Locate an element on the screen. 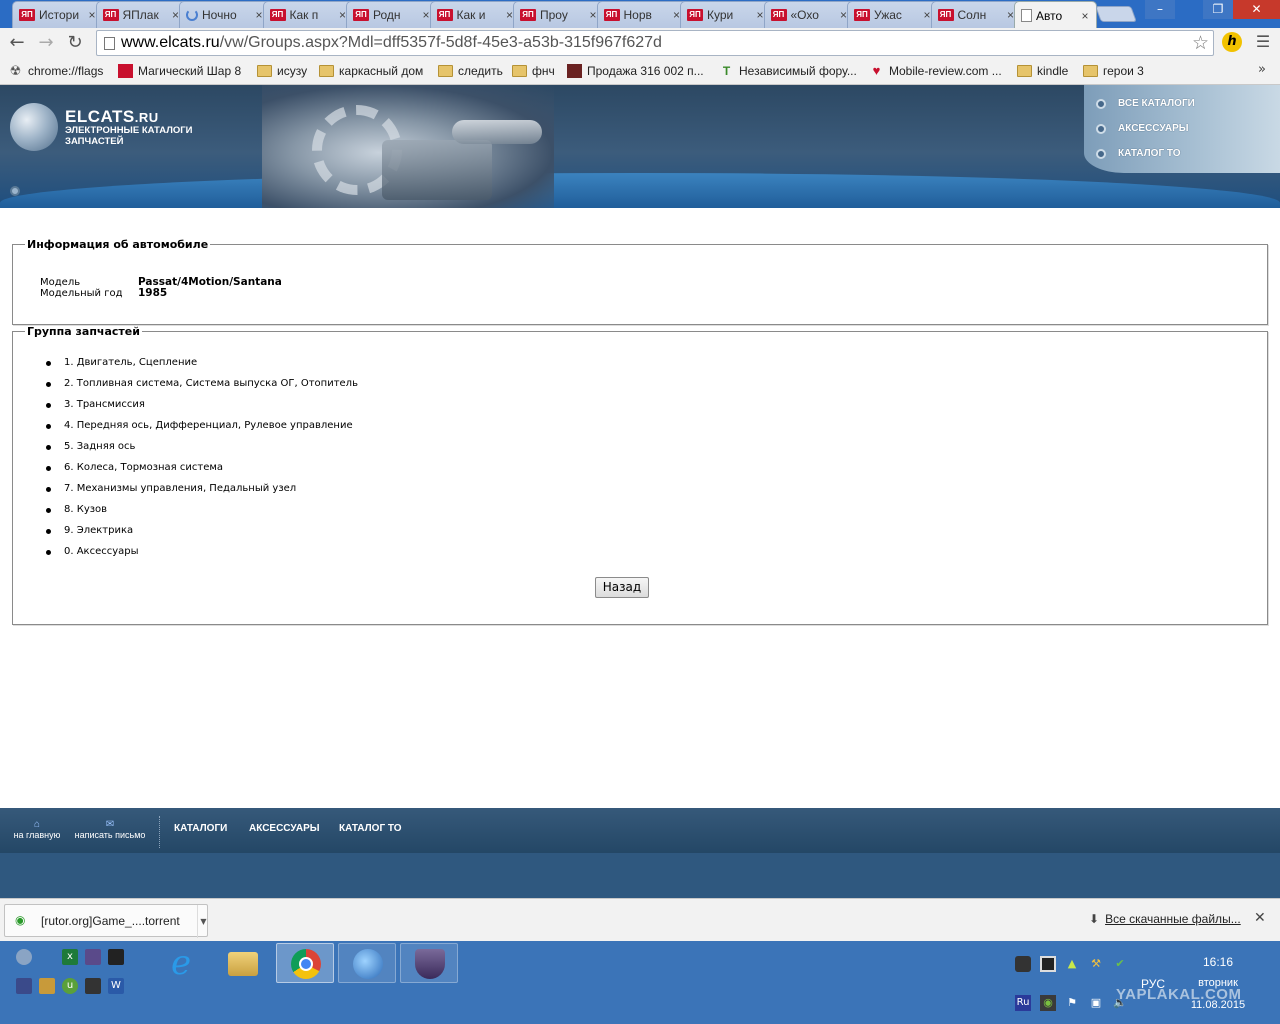 Image resolution: width=1280 pixels, height=1024 pixels. top-menu-item: АКСЕССУАРЫ is located at coordinates (1142, 128).